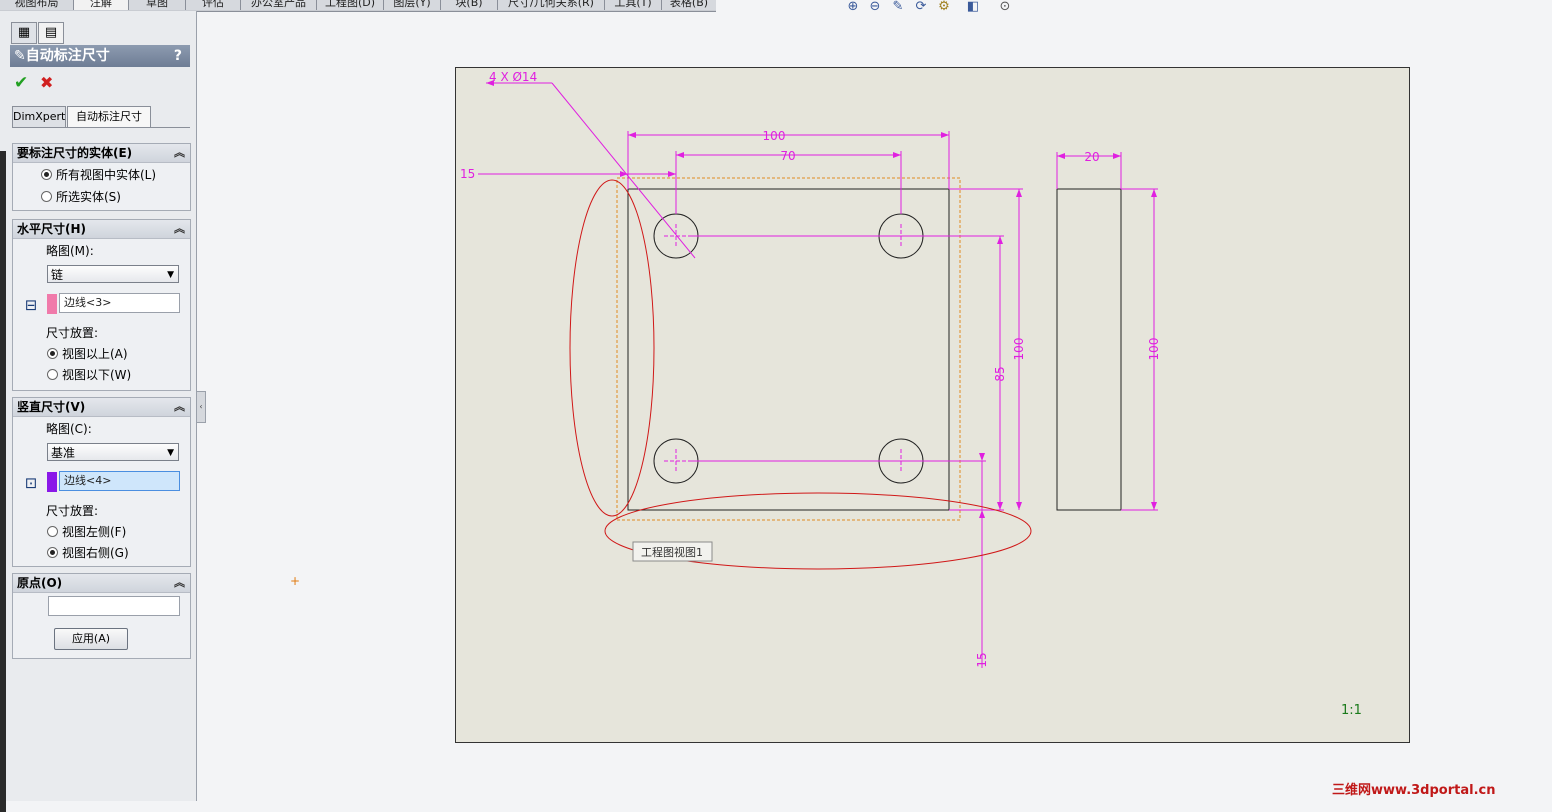  I want to click on display-style-icon: ◧, so click(973, 7).